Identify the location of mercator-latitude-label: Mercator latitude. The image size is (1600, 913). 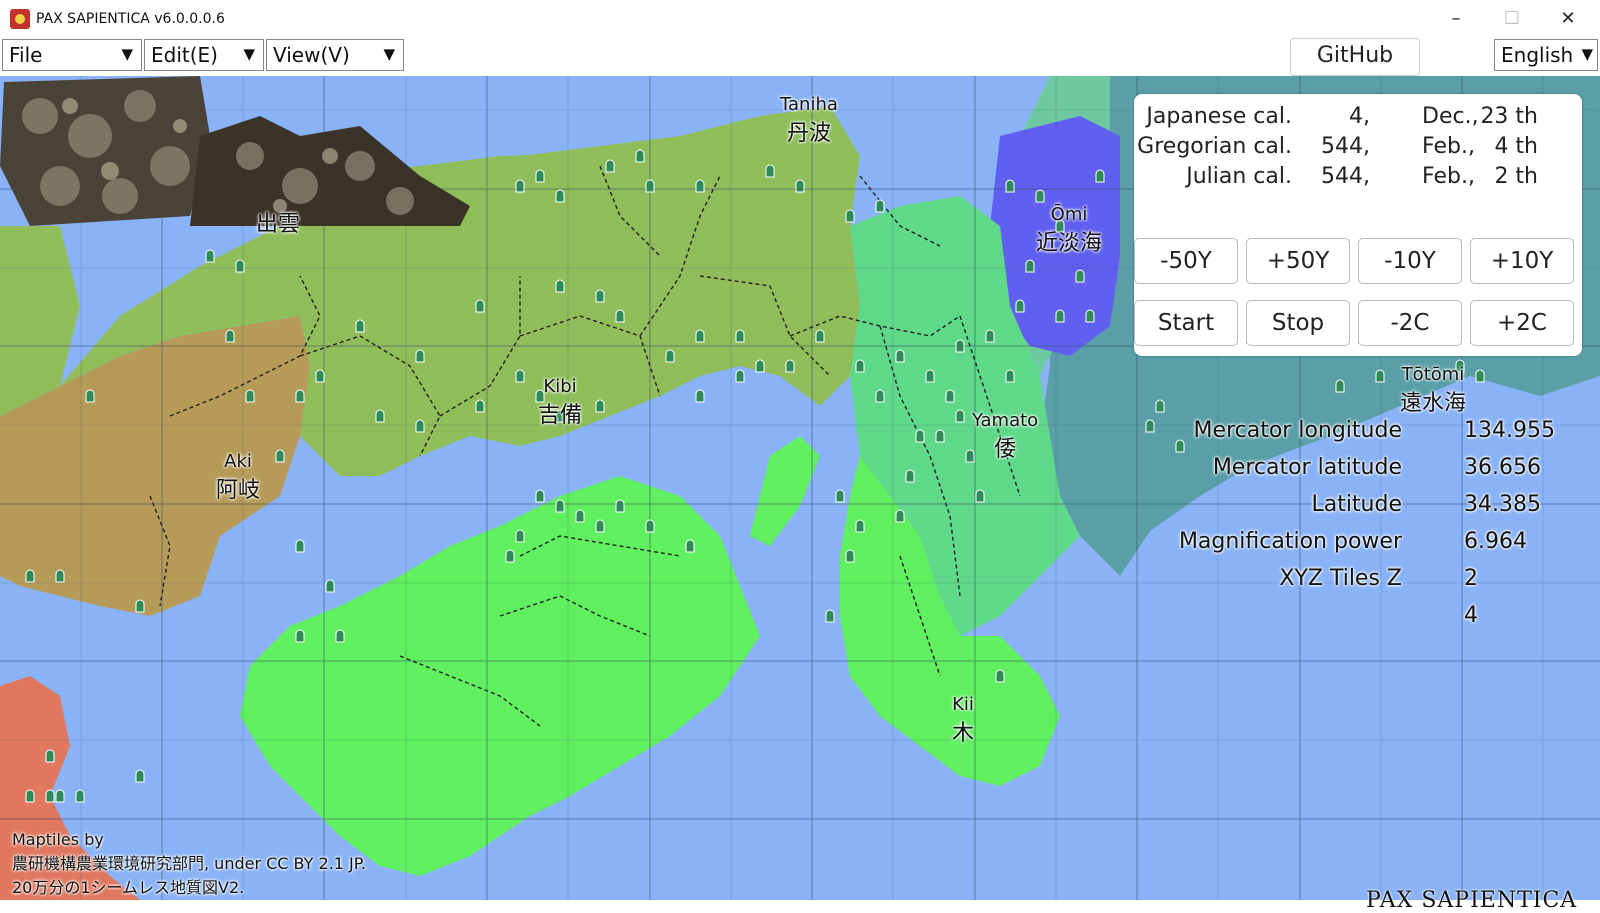
(1307, 467).